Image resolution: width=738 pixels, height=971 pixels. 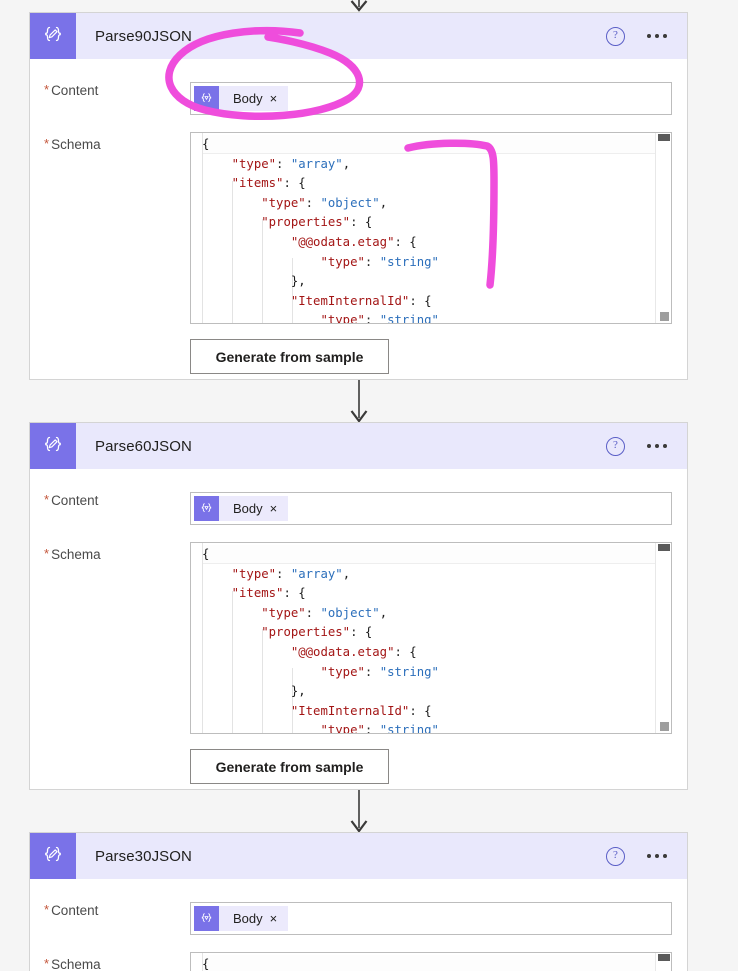 What do you see at coordinates (358, 936) in the screenshot?
I see `card-body: * Content Body ×` at bounding box center [358, 936].